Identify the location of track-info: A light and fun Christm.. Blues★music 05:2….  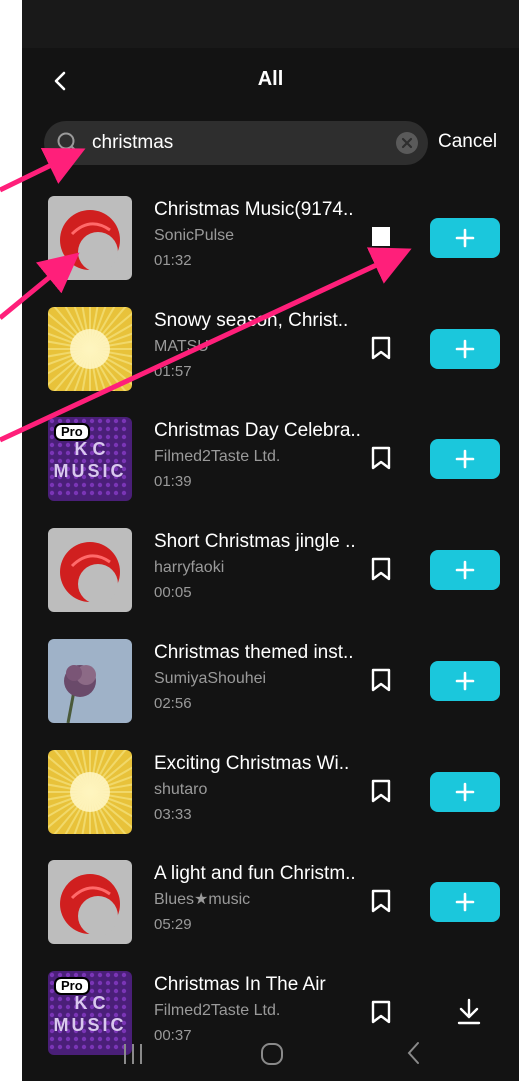
(264, 898).